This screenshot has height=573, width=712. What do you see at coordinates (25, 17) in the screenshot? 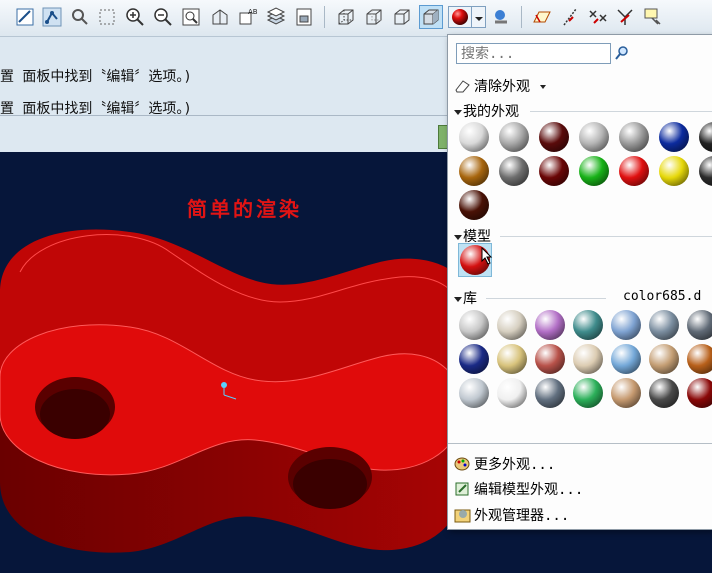
I see `refit-icon` at bounding box center [25, 17].